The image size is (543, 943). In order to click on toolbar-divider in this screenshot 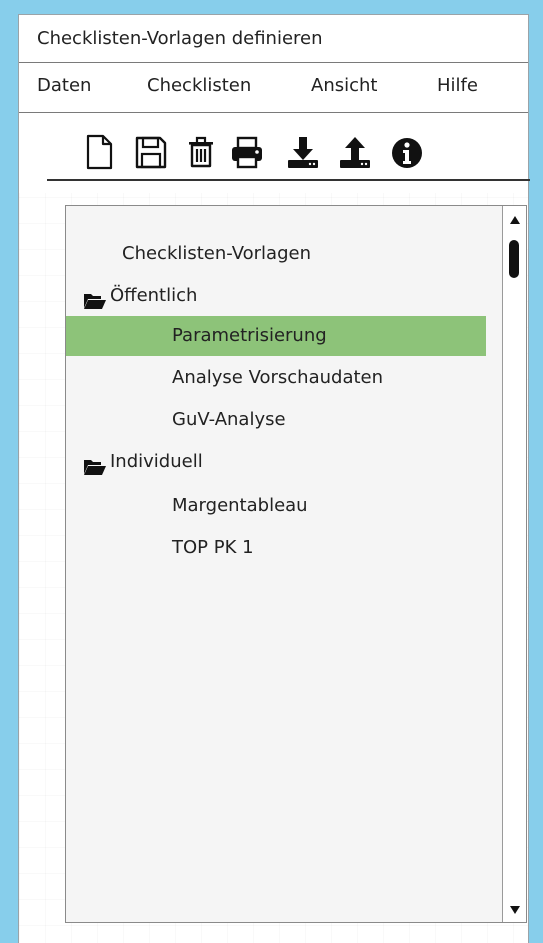, I will do `click(288, 180)`.